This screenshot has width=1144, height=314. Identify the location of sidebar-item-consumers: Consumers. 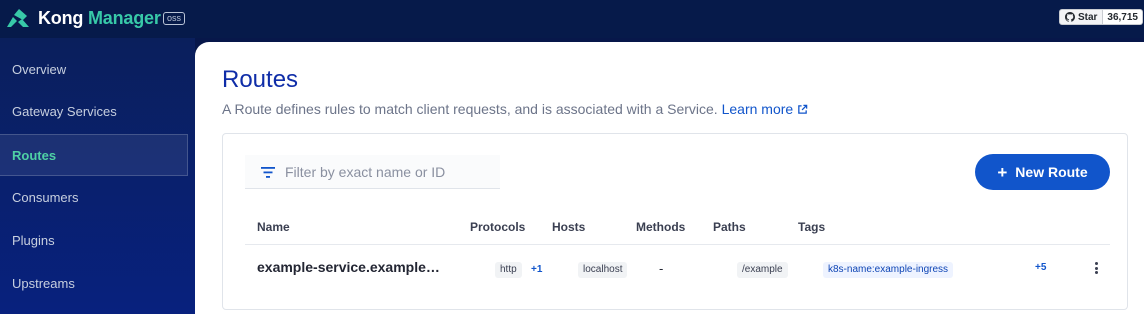
(94, 198).